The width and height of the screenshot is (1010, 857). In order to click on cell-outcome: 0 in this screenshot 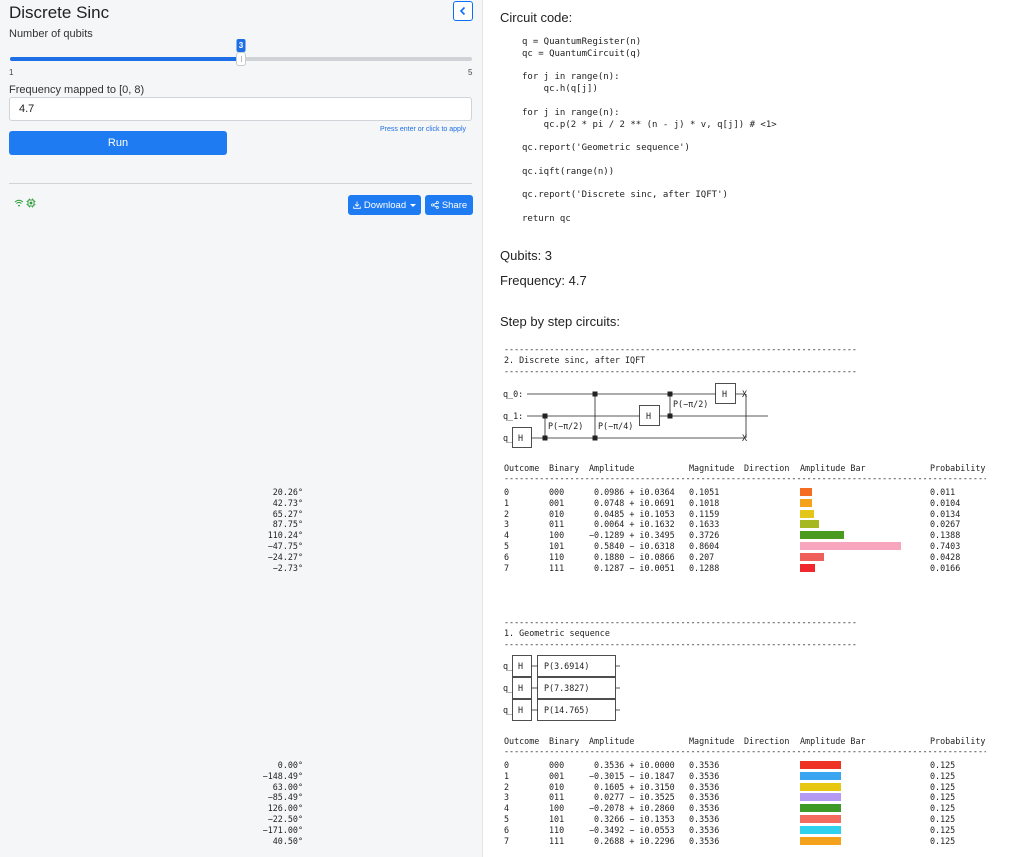, I will do `click(507, 492)`.